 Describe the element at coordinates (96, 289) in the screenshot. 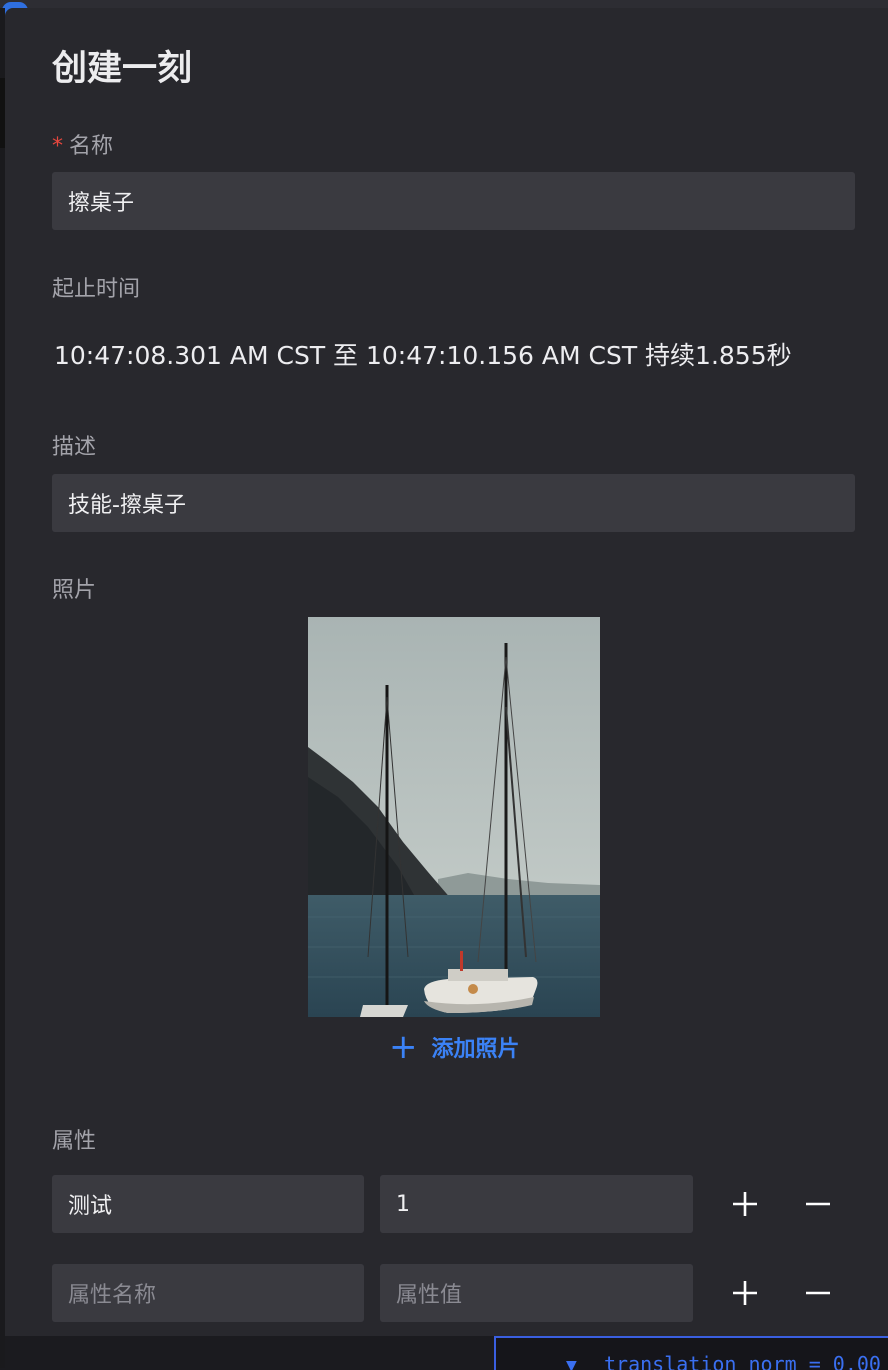

I see `time-range-label: 起止时间` at that location.